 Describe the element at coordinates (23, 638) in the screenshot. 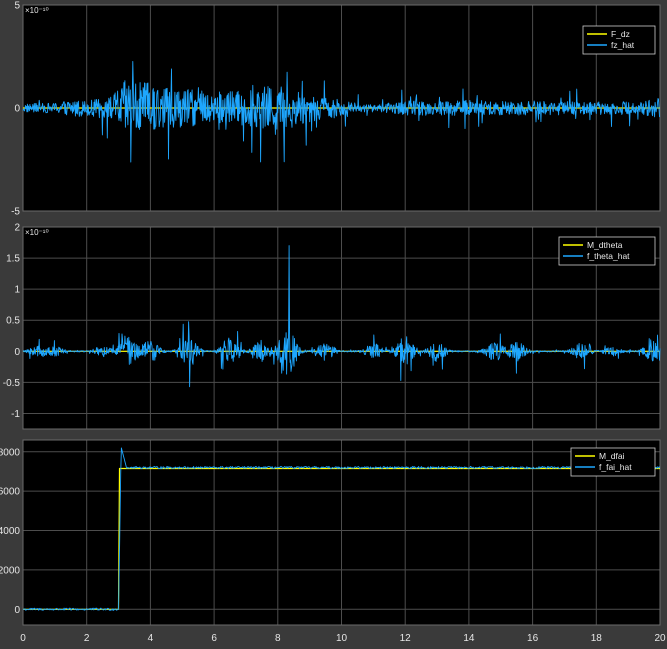

I see `x-tick-label: 0` at that location.